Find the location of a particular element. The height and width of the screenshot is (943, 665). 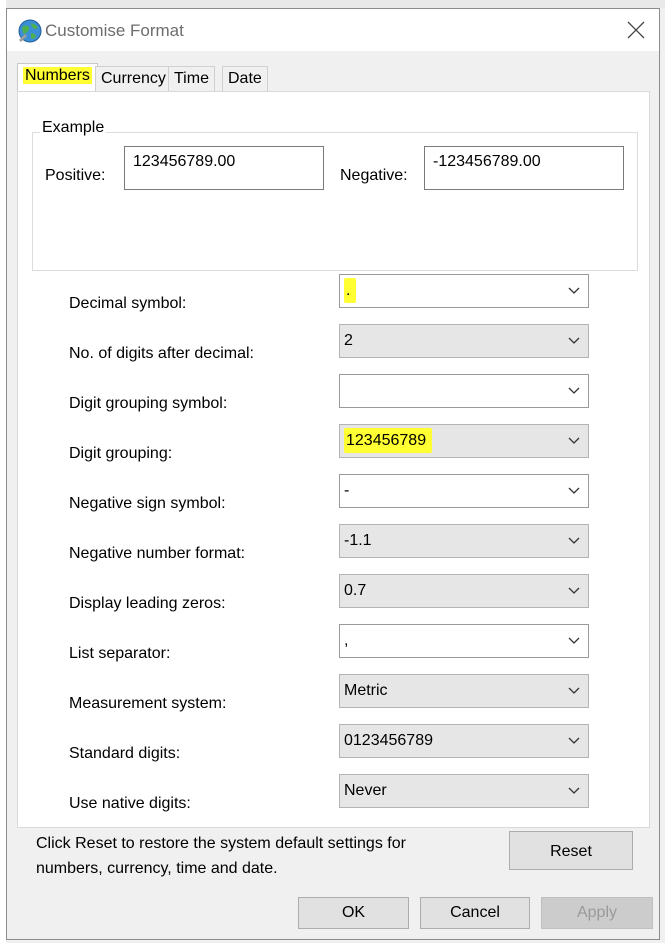

tab-label: Date is located at coordinates (245, 78).